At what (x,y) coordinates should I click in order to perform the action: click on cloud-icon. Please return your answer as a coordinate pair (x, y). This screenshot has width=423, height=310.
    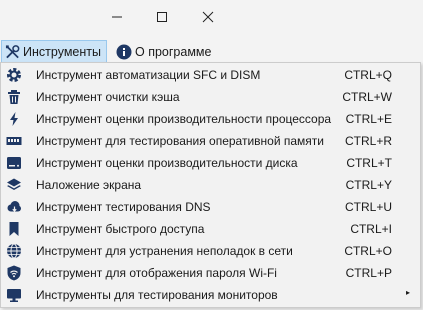
    Looking at the image, I should click on (14, 206).